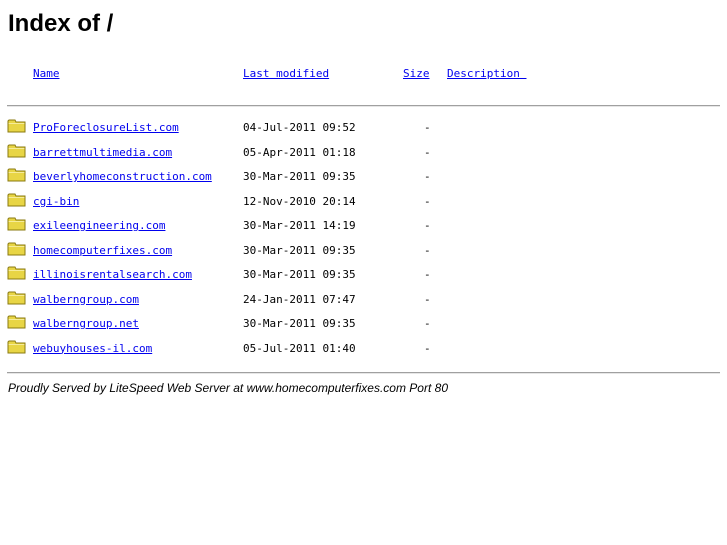 The width and height of the screenshot is (727, 545). I want to click on directory-link: ProForeclosureList.com, so click(106, 128).